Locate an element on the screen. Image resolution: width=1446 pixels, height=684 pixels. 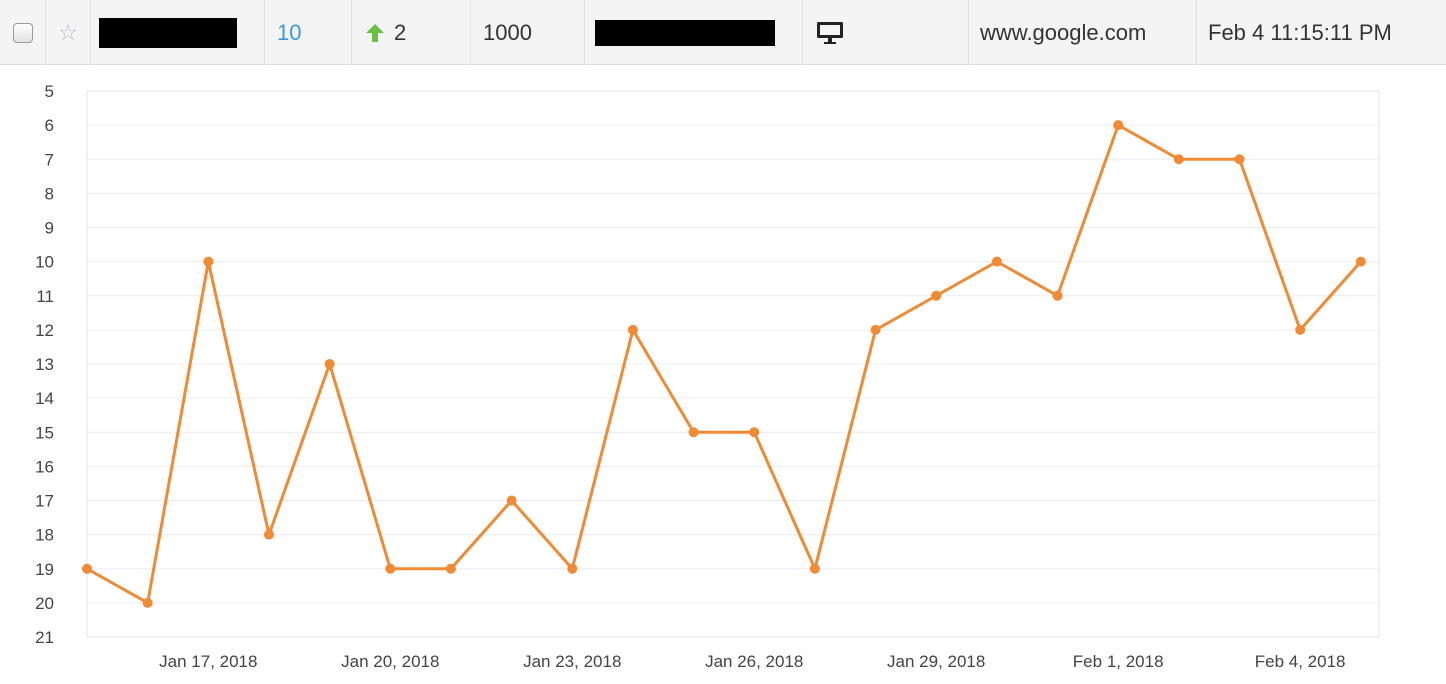
select-checkbox is located at coordinates (22, 32).